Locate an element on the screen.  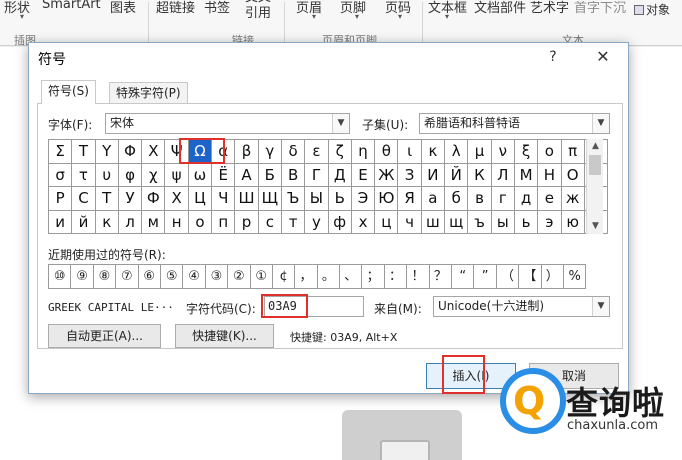
recent-symbol-cell: ⑩ is located at coordinates (60, 277).